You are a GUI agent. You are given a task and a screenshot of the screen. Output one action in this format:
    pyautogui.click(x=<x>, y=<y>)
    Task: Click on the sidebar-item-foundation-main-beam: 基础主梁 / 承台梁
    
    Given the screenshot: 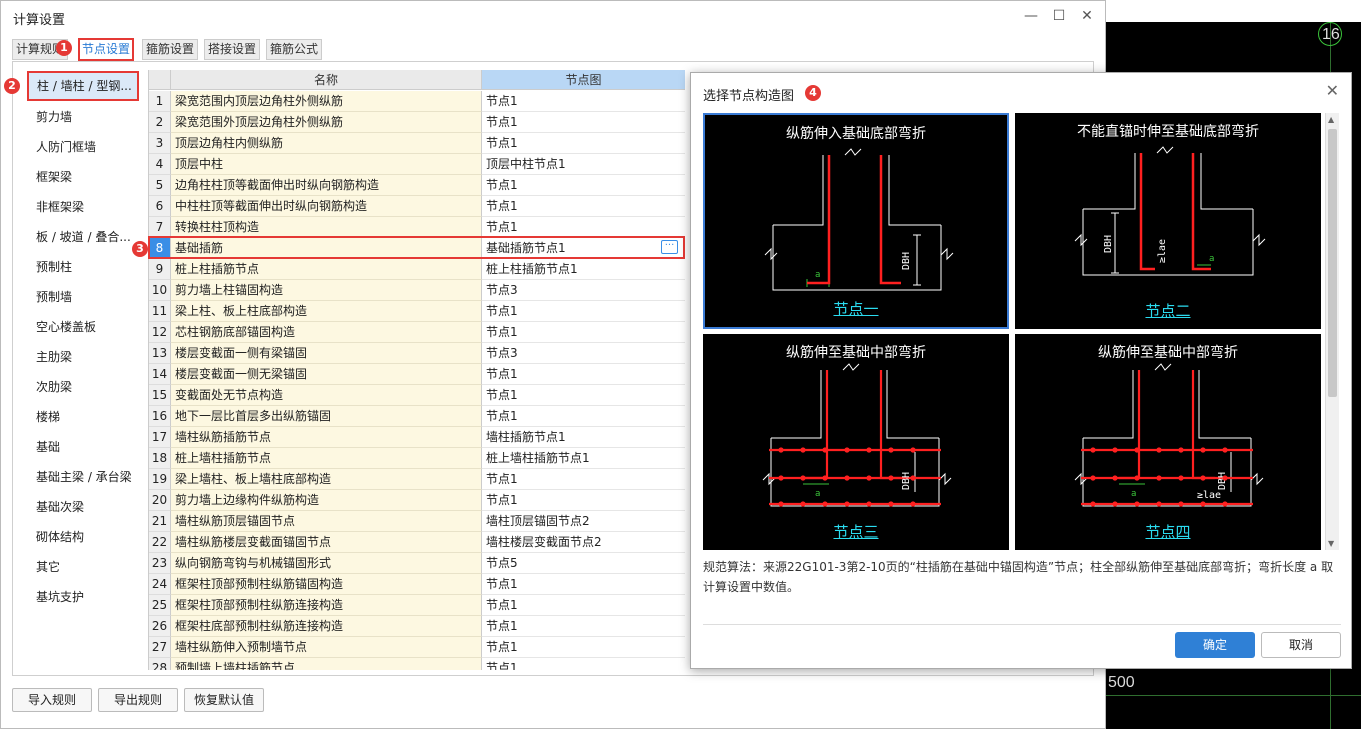 What is the action you would take?
    pyautogui.click(x=81, y=477)
    